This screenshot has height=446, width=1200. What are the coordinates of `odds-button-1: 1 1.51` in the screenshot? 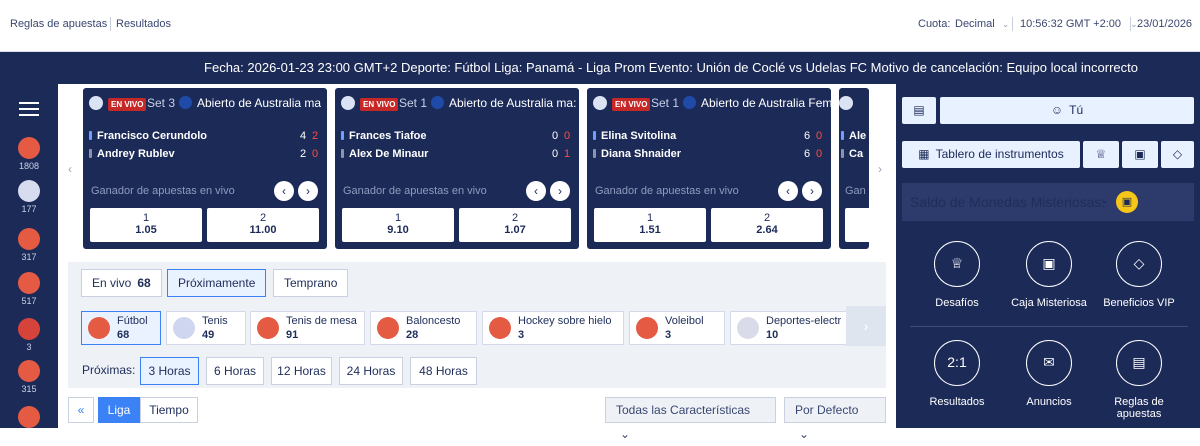 It's located at (650, 225).